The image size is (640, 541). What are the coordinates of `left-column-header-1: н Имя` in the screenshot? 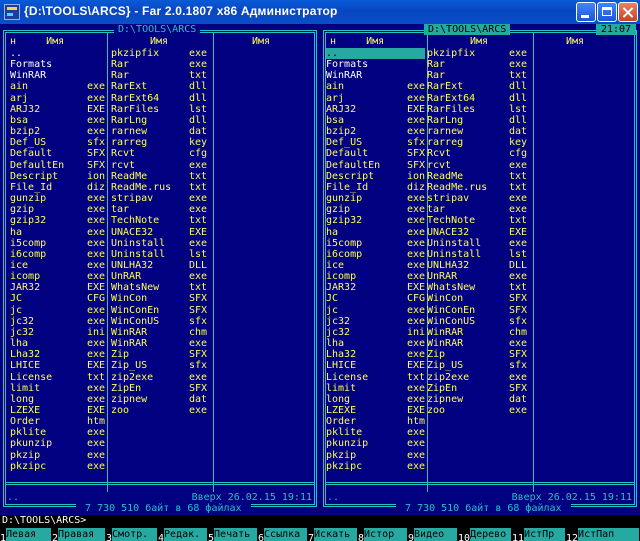 It's located at (37, 41).